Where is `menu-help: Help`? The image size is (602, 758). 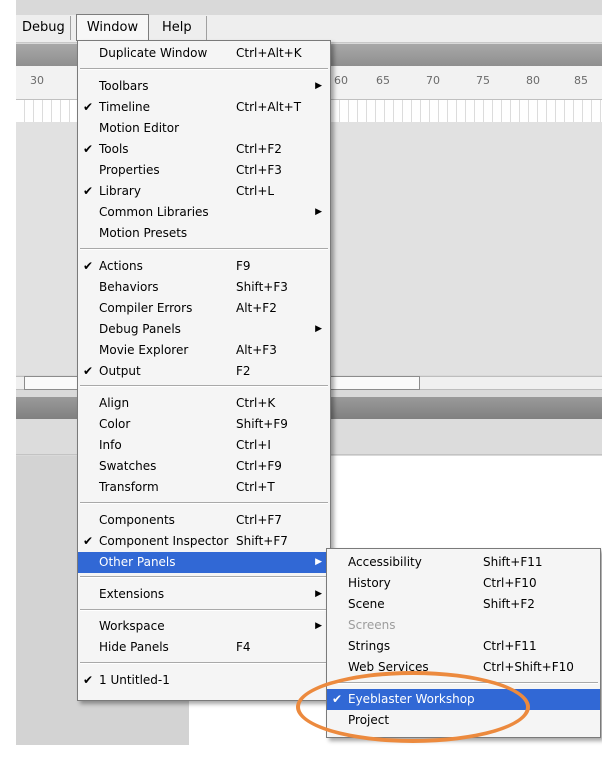
menu-help: Help is located at coordinates (177, 28).